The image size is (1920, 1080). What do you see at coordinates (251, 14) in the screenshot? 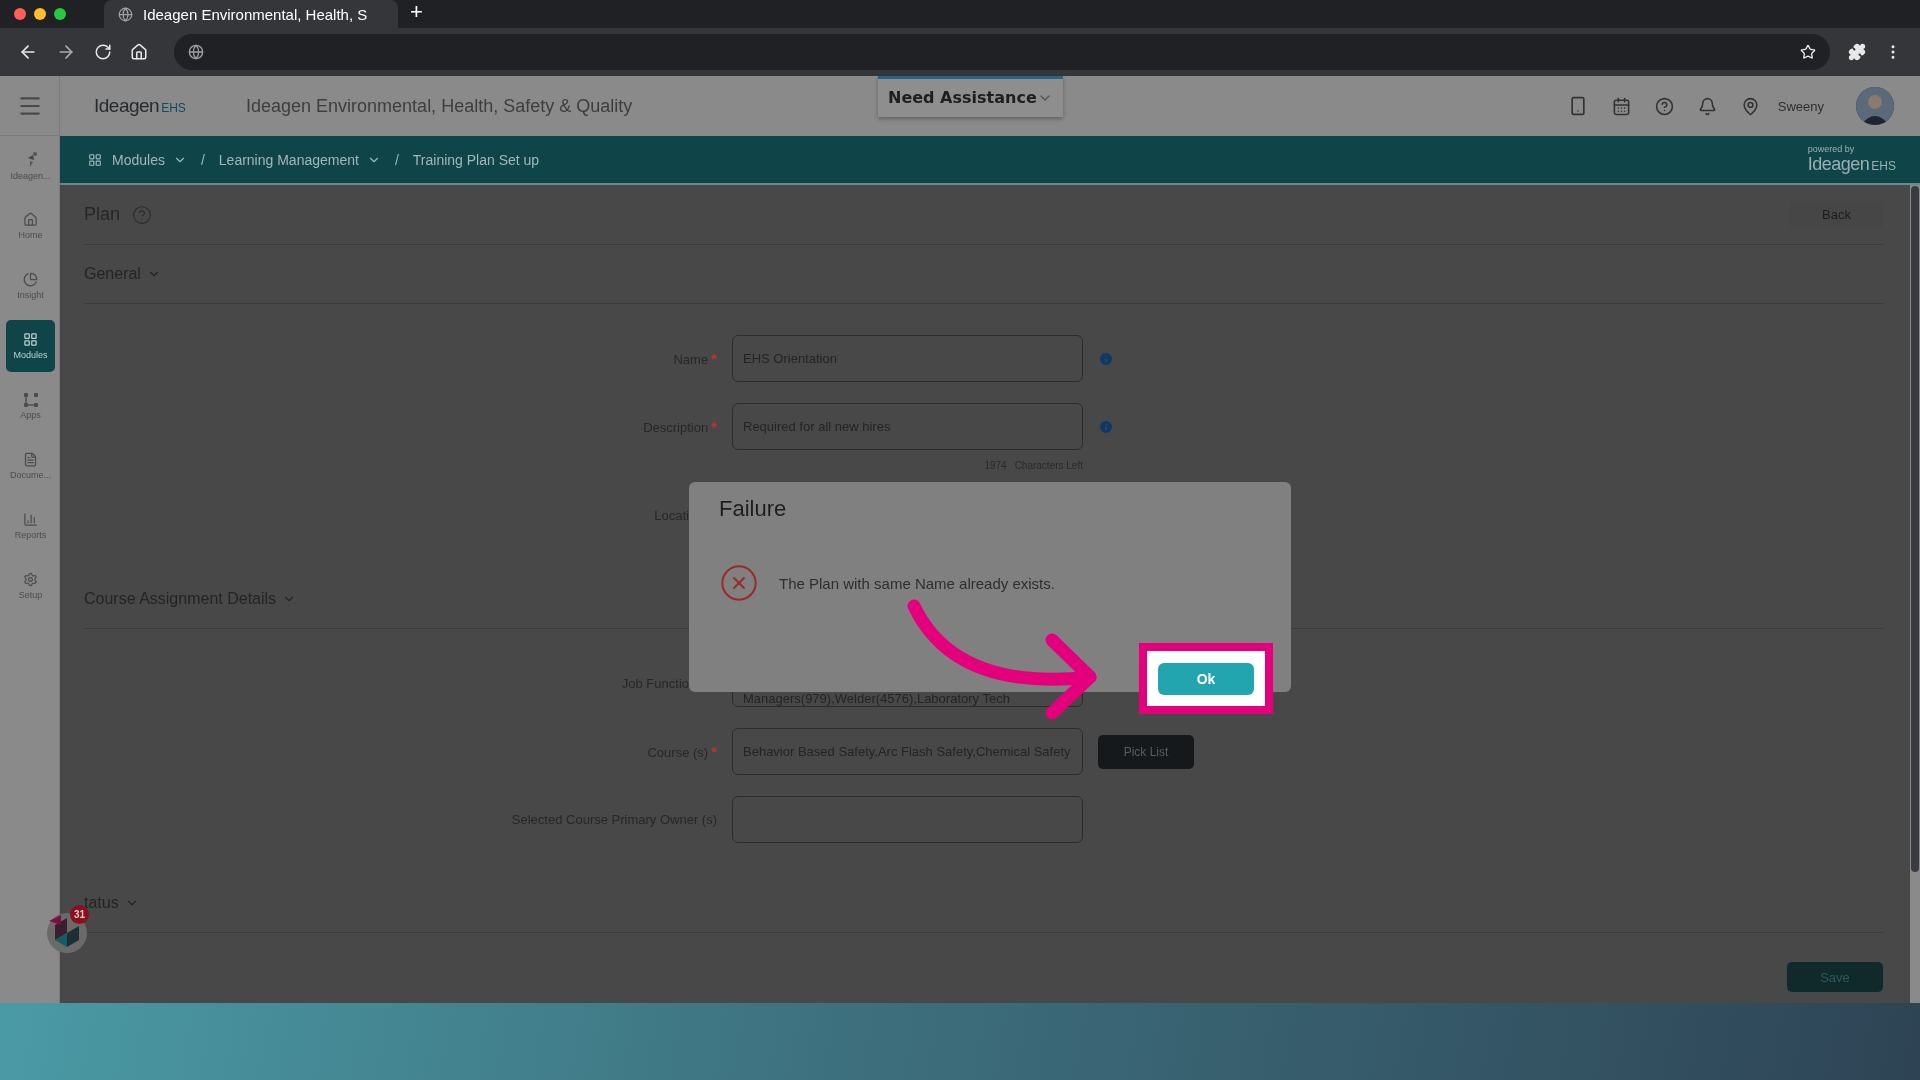
I see `browser-tab: Ideagen Environmental, Health, S` at bounding box center [251, 14].